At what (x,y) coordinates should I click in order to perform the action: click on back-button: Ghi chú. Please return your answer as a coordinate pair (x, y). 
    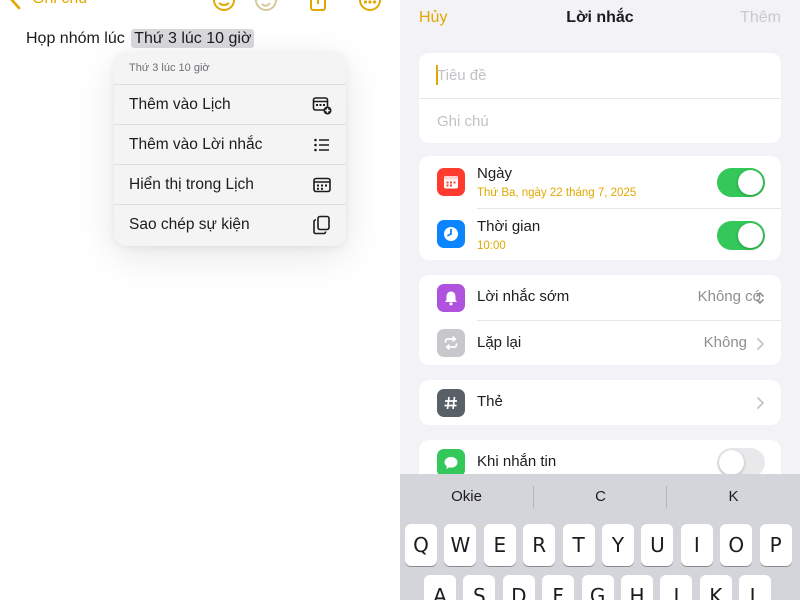
    Looking at the image, I should click on (59, 5).